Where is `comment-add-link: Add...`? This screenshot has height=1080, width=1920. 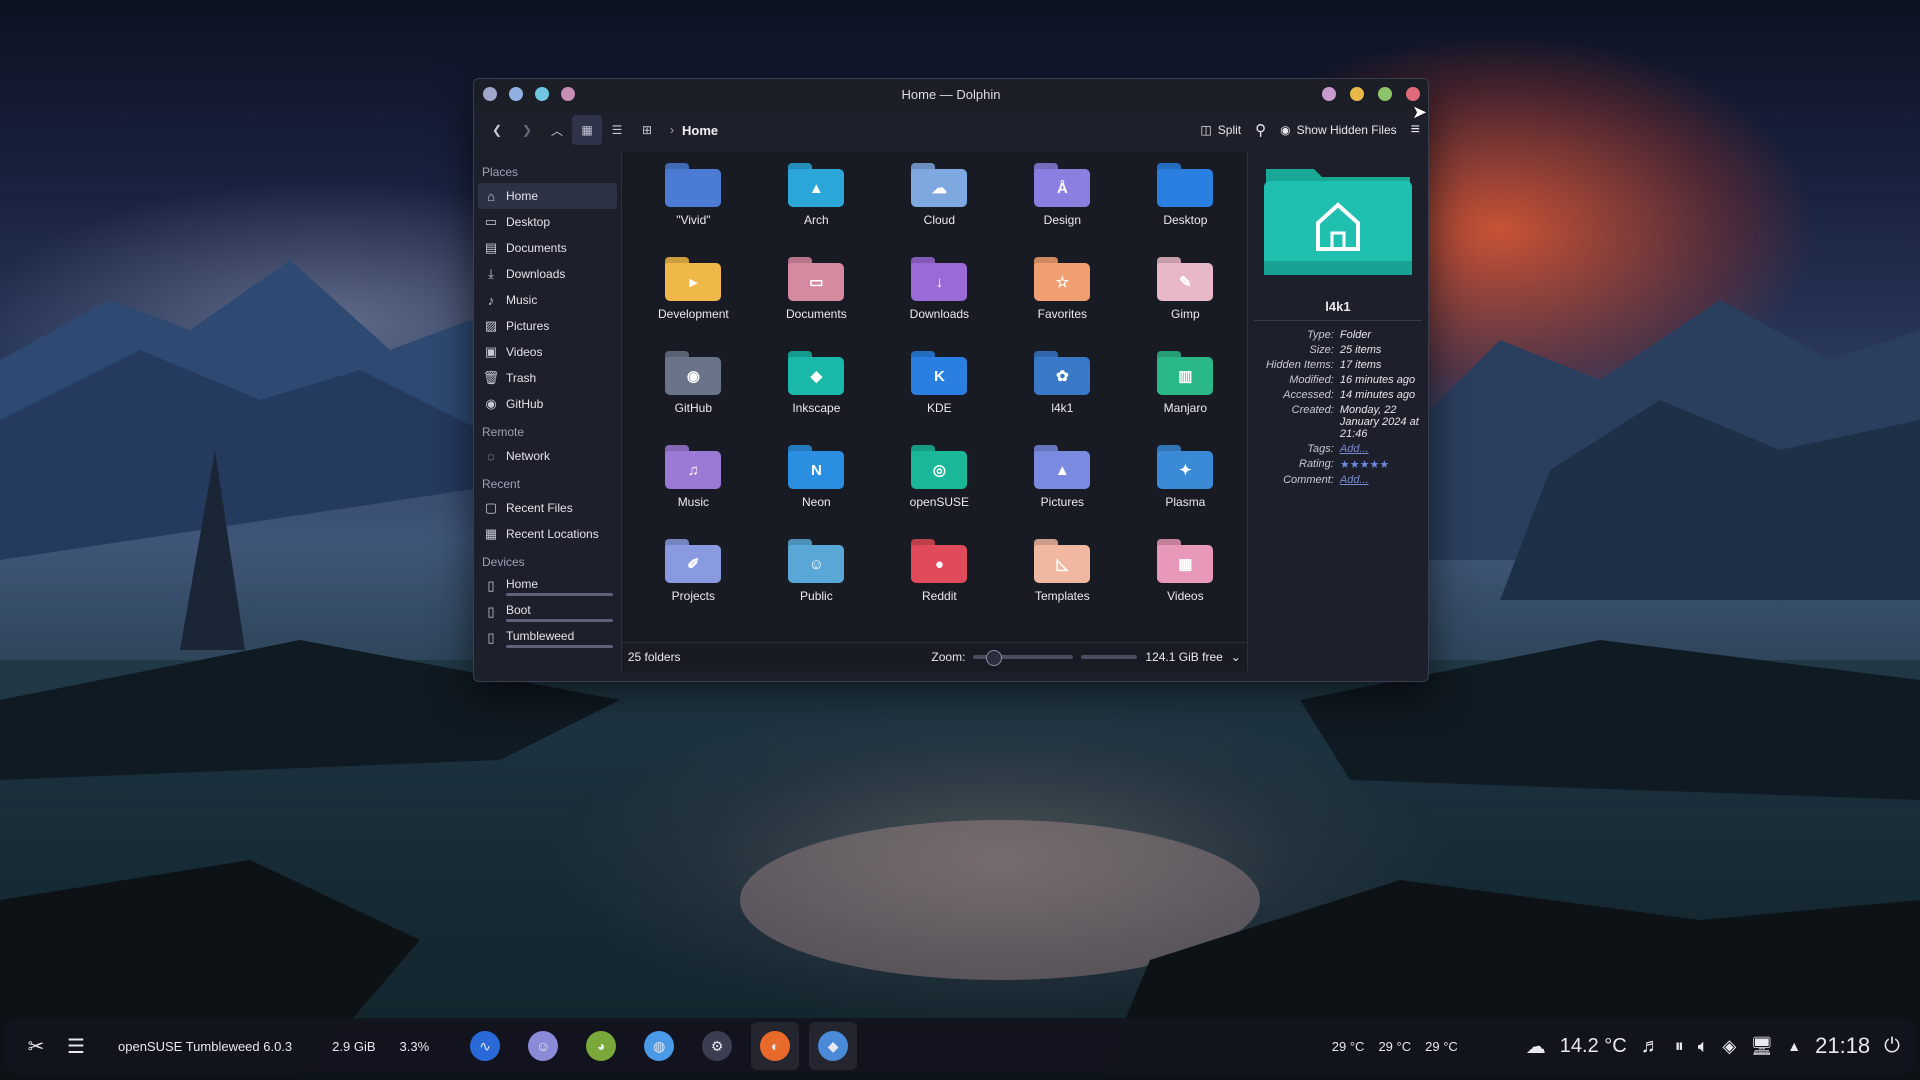
comment-add-link: Add... is located at coordinates (1381, 480).